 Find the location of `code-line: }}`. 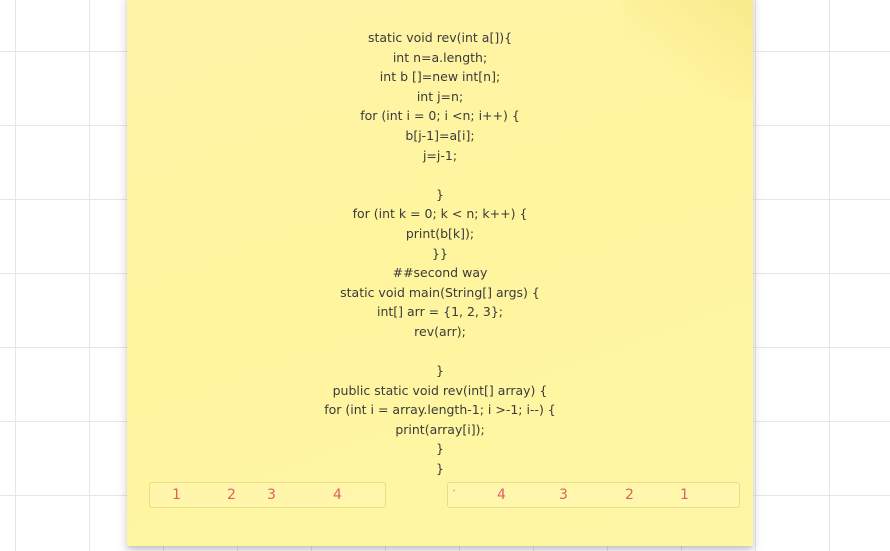

code-line: }} is located at coordinates (440, 253).